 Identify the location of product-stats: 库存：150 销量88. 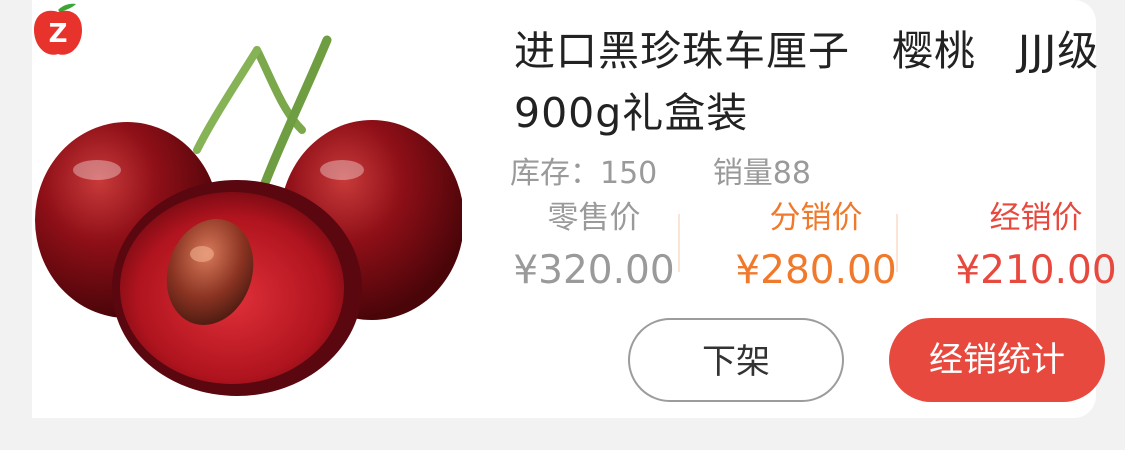
(660, 170).